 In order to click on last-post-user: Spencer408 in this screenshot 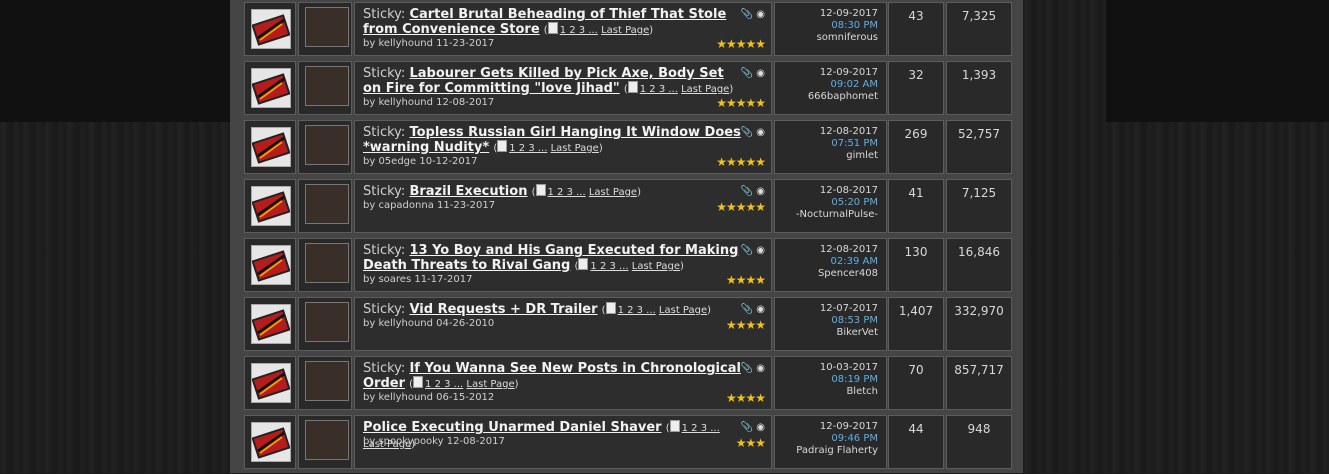, I will do `click(848, 274)`.